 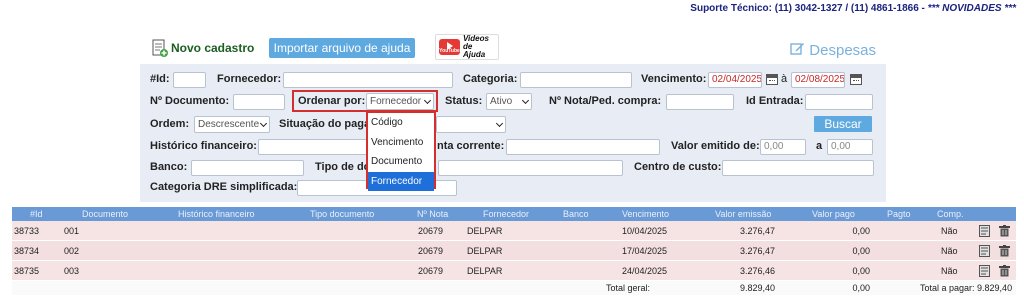 I want to click on new-record-label: Novo cadastro, so click(x=213, y=48).